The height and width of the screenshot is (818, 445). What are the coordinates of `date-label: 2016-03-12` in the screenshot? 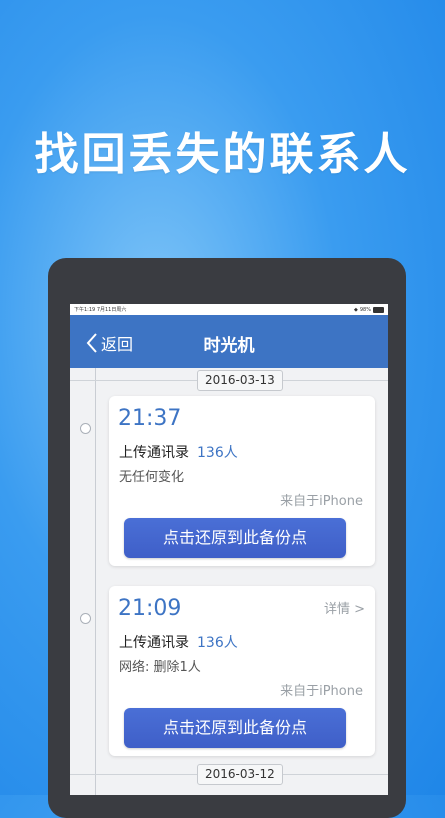 It's located at (240, 774).